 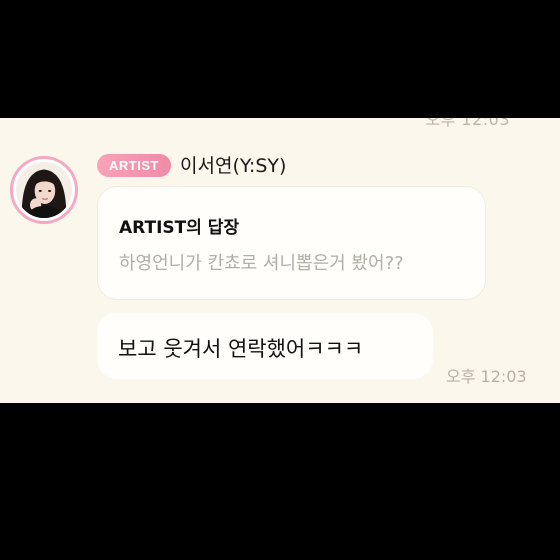 I want to click on reply-bubble: ARTIST의 답장 하영언니가 칸쵸로 셔니뽑은거 봤어??, so click(x=291, y=243).